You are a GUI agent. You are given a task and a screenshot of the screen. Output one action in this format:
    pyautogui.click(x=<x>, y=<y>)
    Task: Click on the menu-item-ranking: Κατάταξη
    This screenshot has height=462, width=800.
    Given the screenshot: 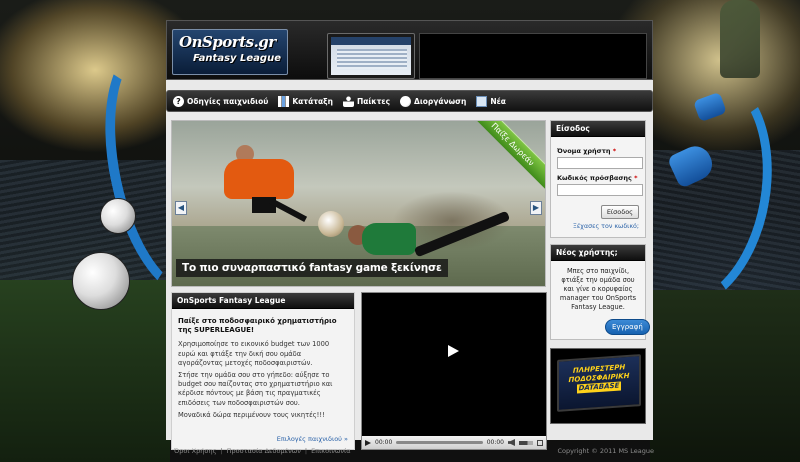 What is the action you would take?
    pyautogui.click(x=305, y=101)
    